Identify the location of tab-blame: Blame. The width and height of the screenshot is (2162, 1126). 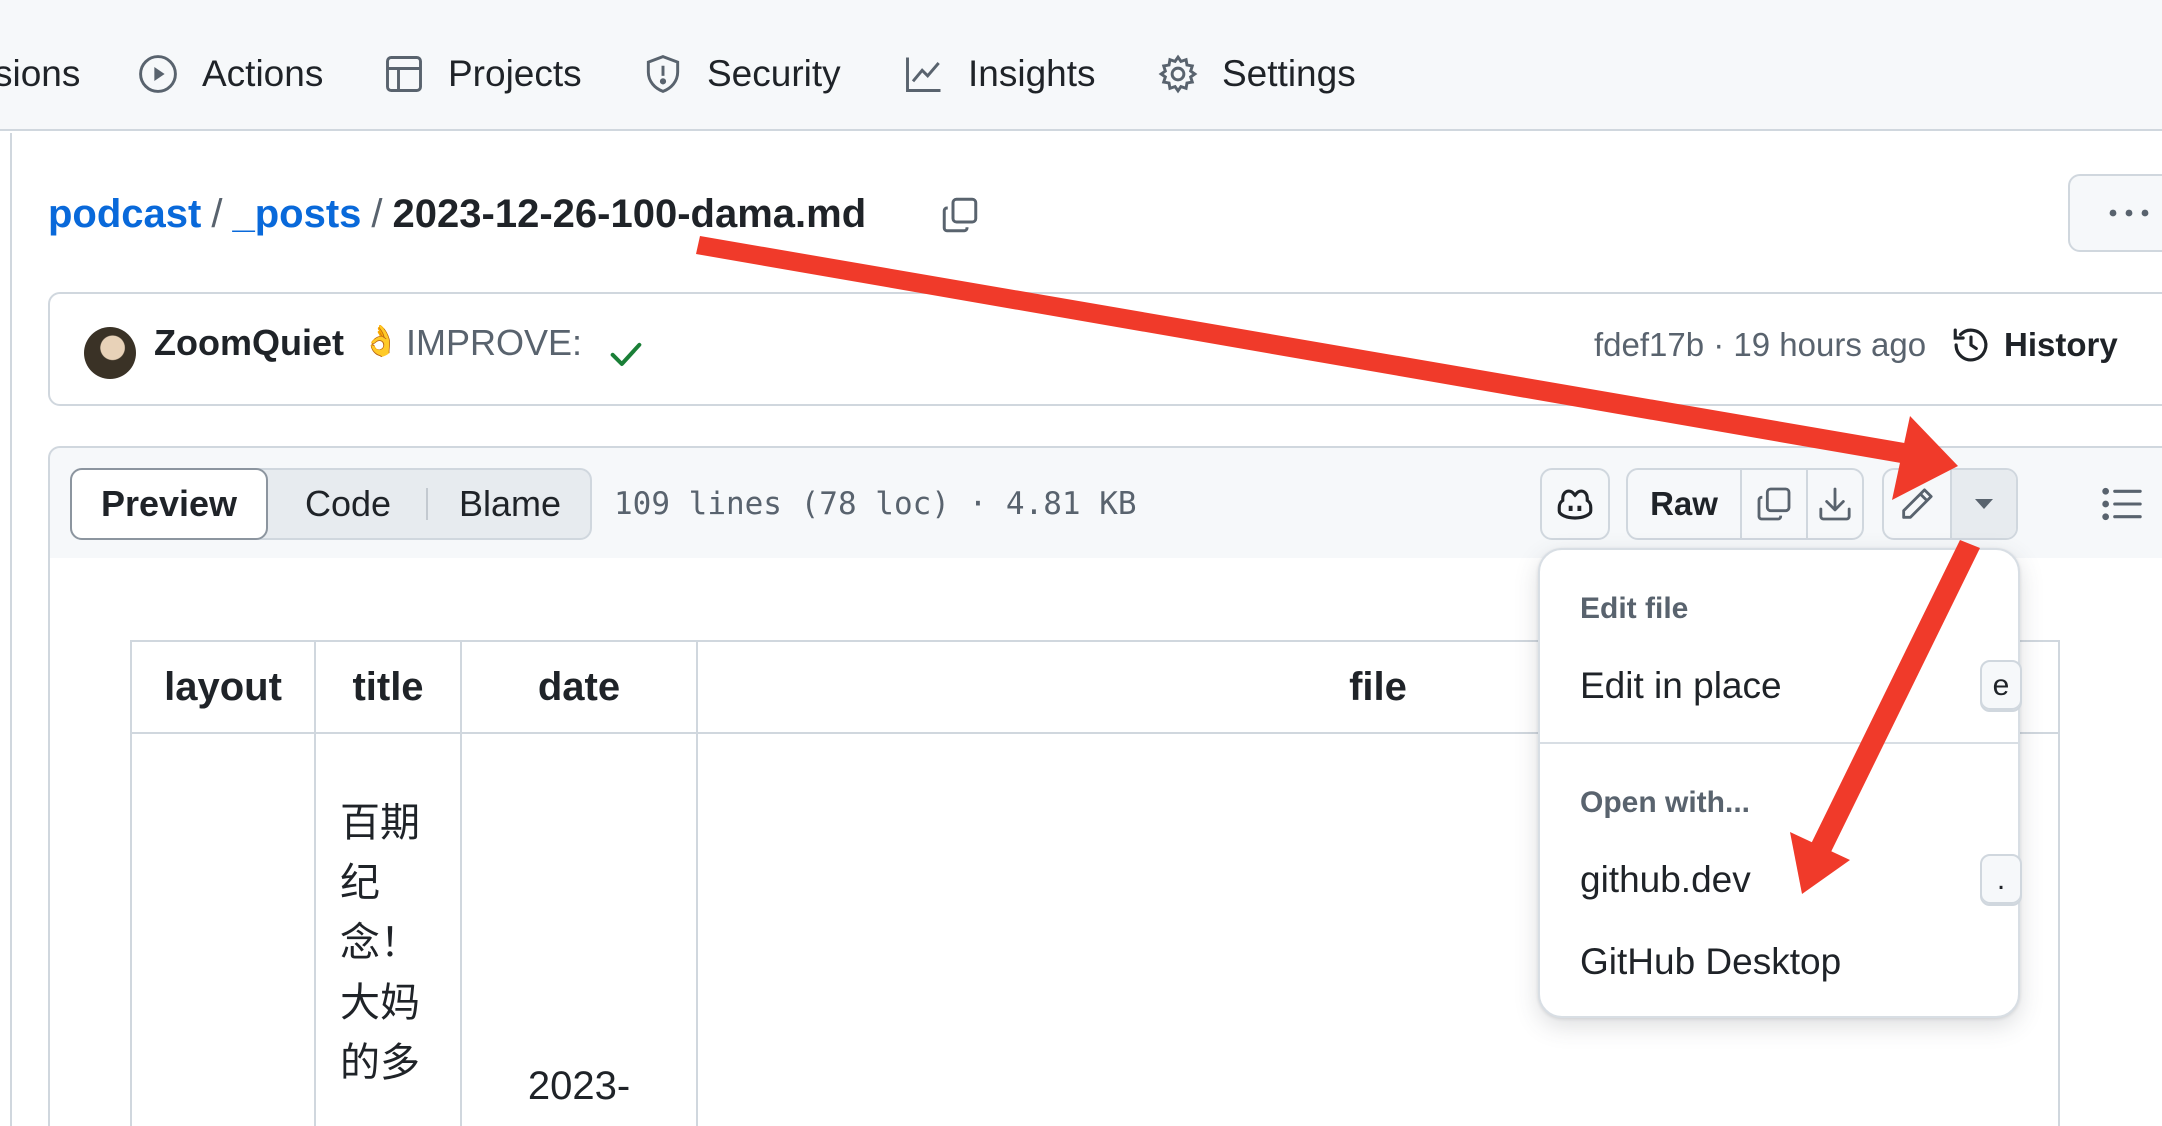
(510, 504).